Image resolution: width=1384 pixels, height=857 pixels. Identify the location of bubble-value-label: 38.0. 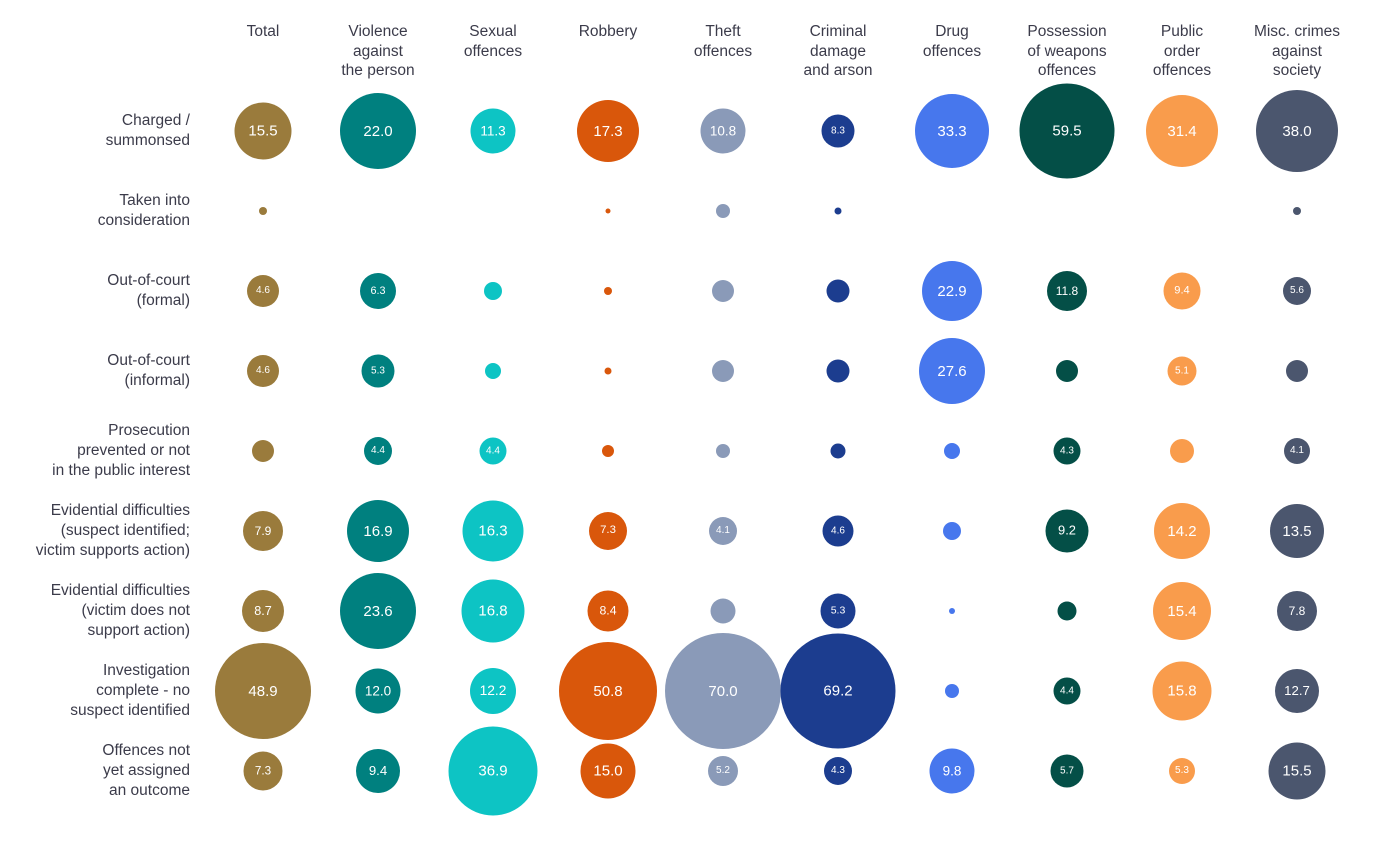
(1297, 131).